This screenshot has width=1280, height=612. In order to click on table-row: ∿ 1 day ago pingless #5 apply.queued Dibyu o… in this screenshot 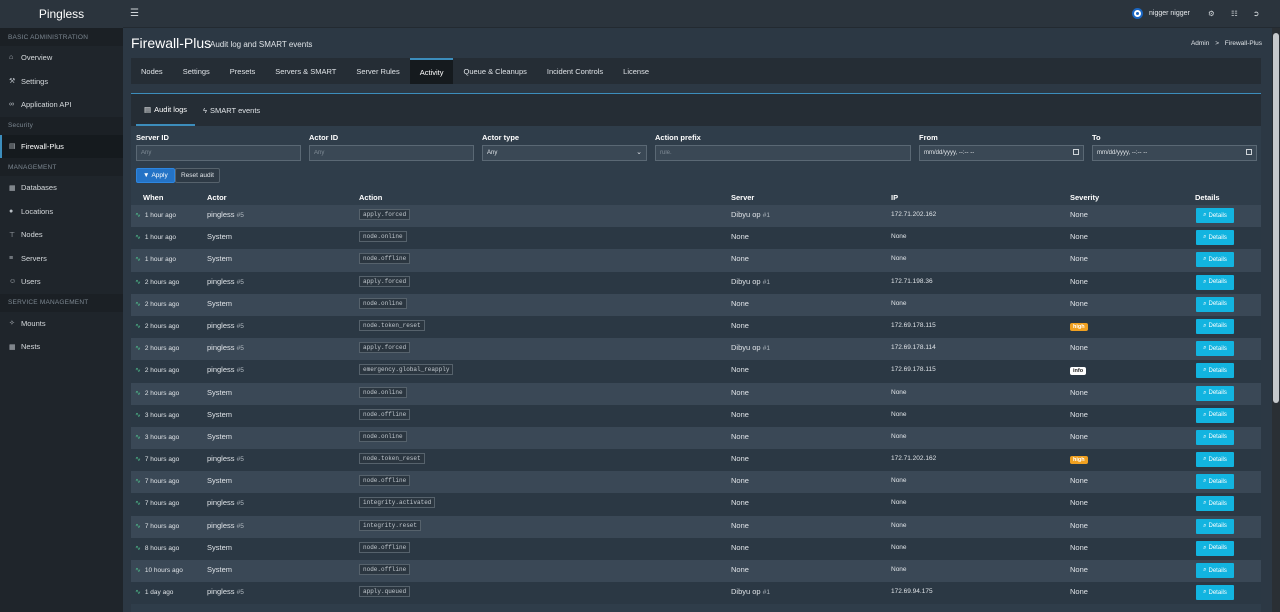, I will do `click(696, 593)`.